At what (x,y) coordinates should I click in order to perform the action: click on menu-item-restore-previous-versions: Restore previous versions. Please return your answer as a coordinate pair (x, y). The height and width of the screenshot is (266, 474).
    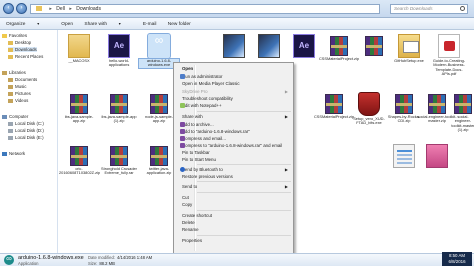
    Looking at the image, I should click on (234, 176).